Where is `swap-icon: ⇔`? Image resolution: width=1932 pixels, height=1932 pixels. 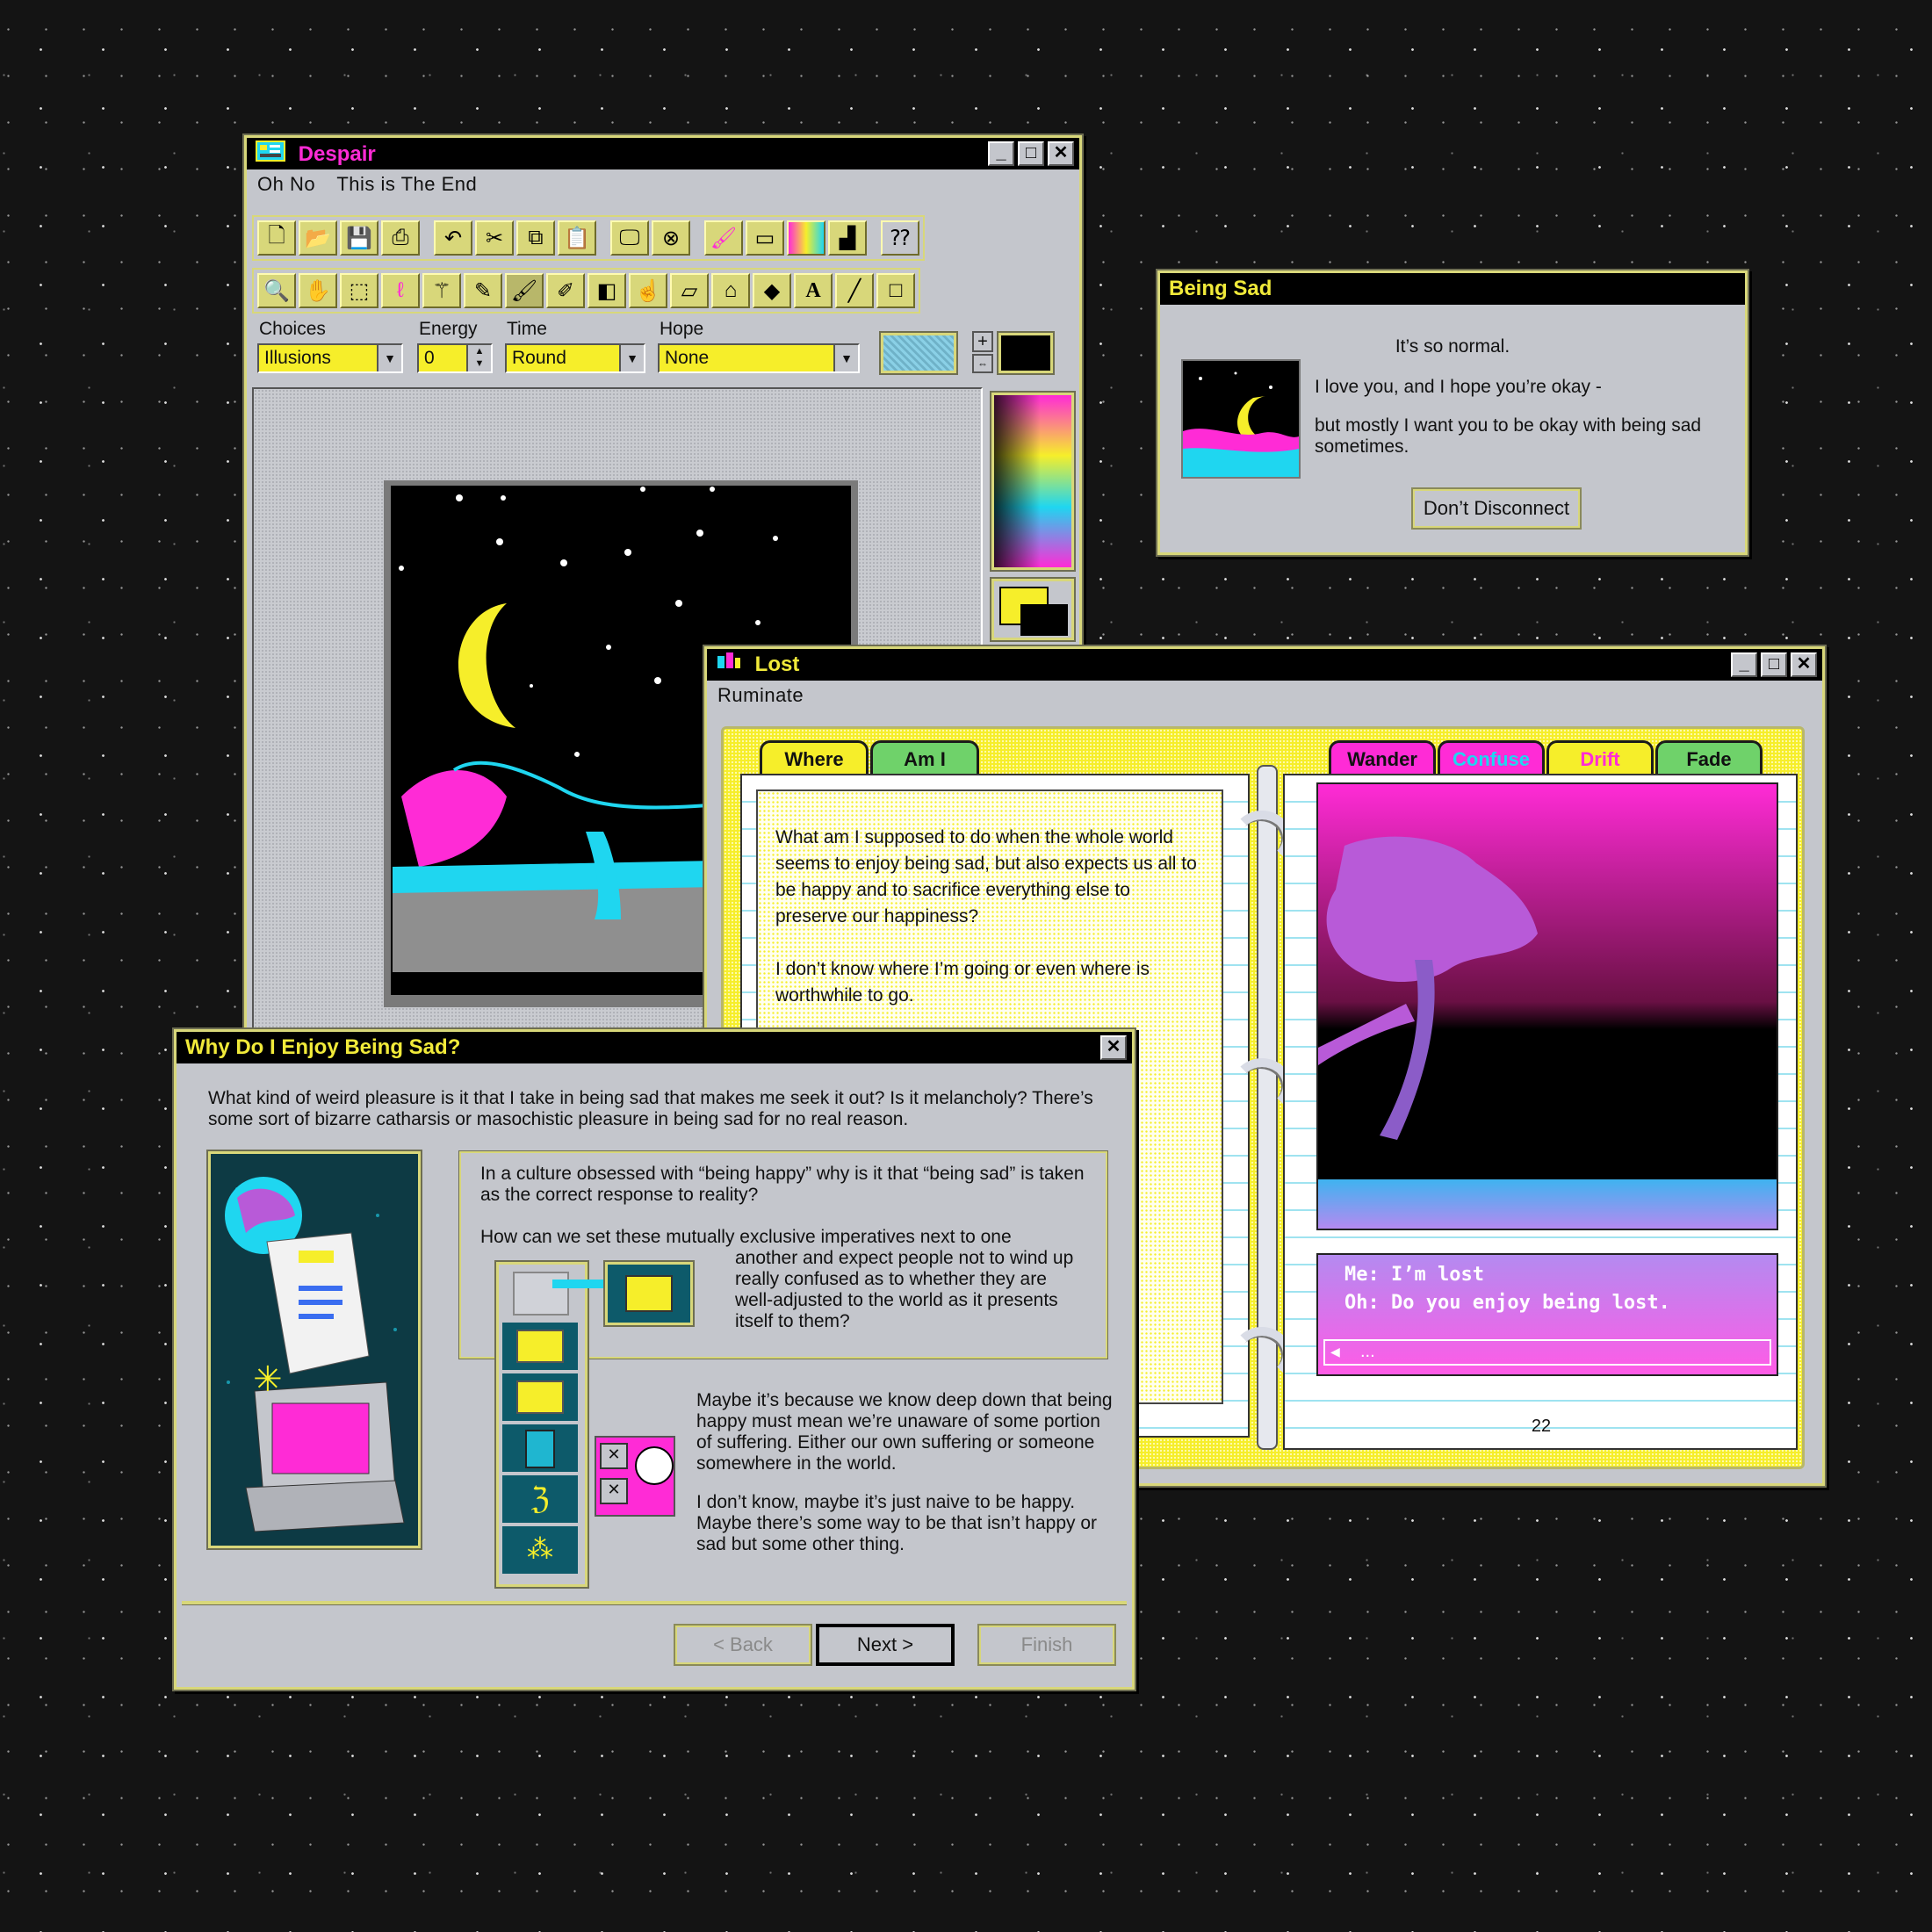
swap-icon: ⇔ is located at coordinates (982, 363).